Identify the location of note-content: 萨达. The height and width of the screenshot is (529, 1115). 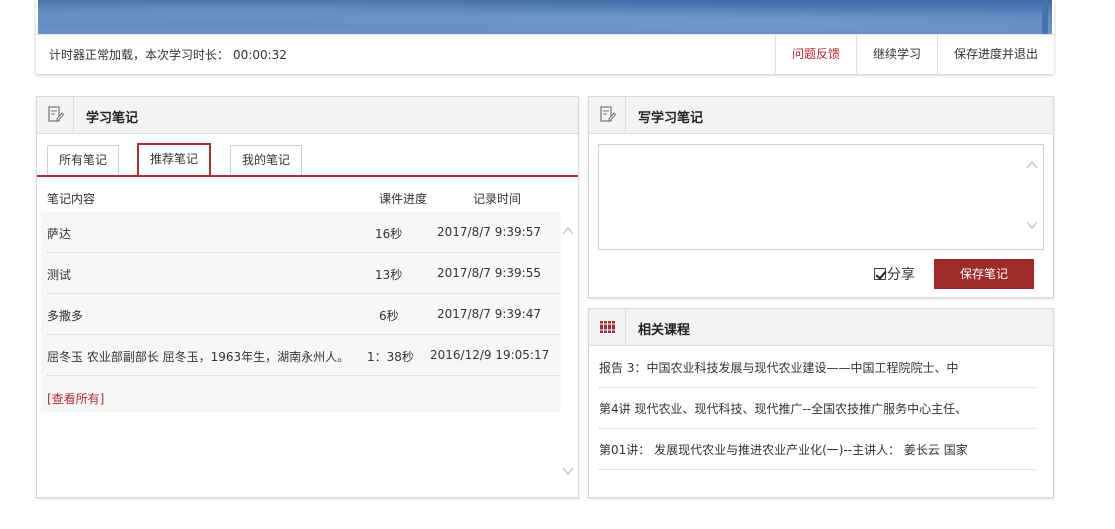
(59, 234).